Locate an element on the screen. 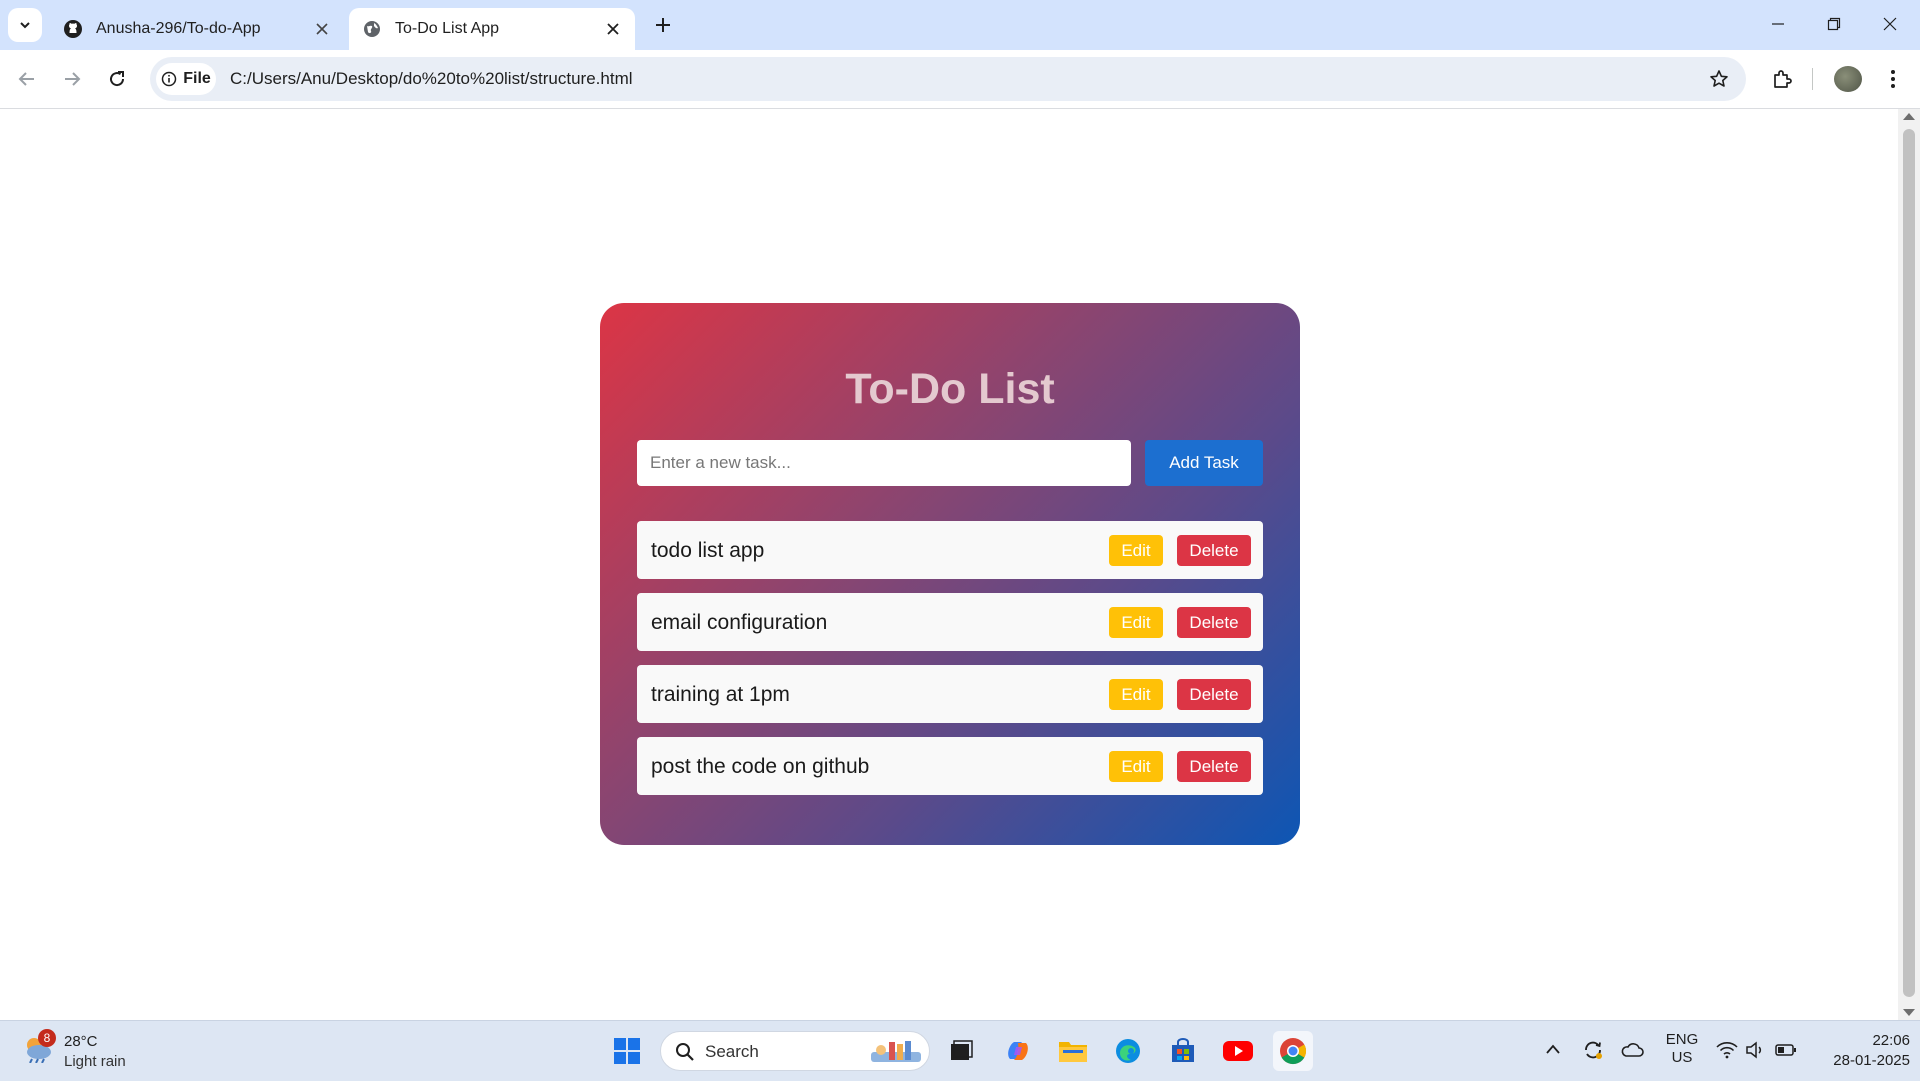 This screenshot has height=1081, width=1920. toolbar-divider is located at coordinates (1812, 79).